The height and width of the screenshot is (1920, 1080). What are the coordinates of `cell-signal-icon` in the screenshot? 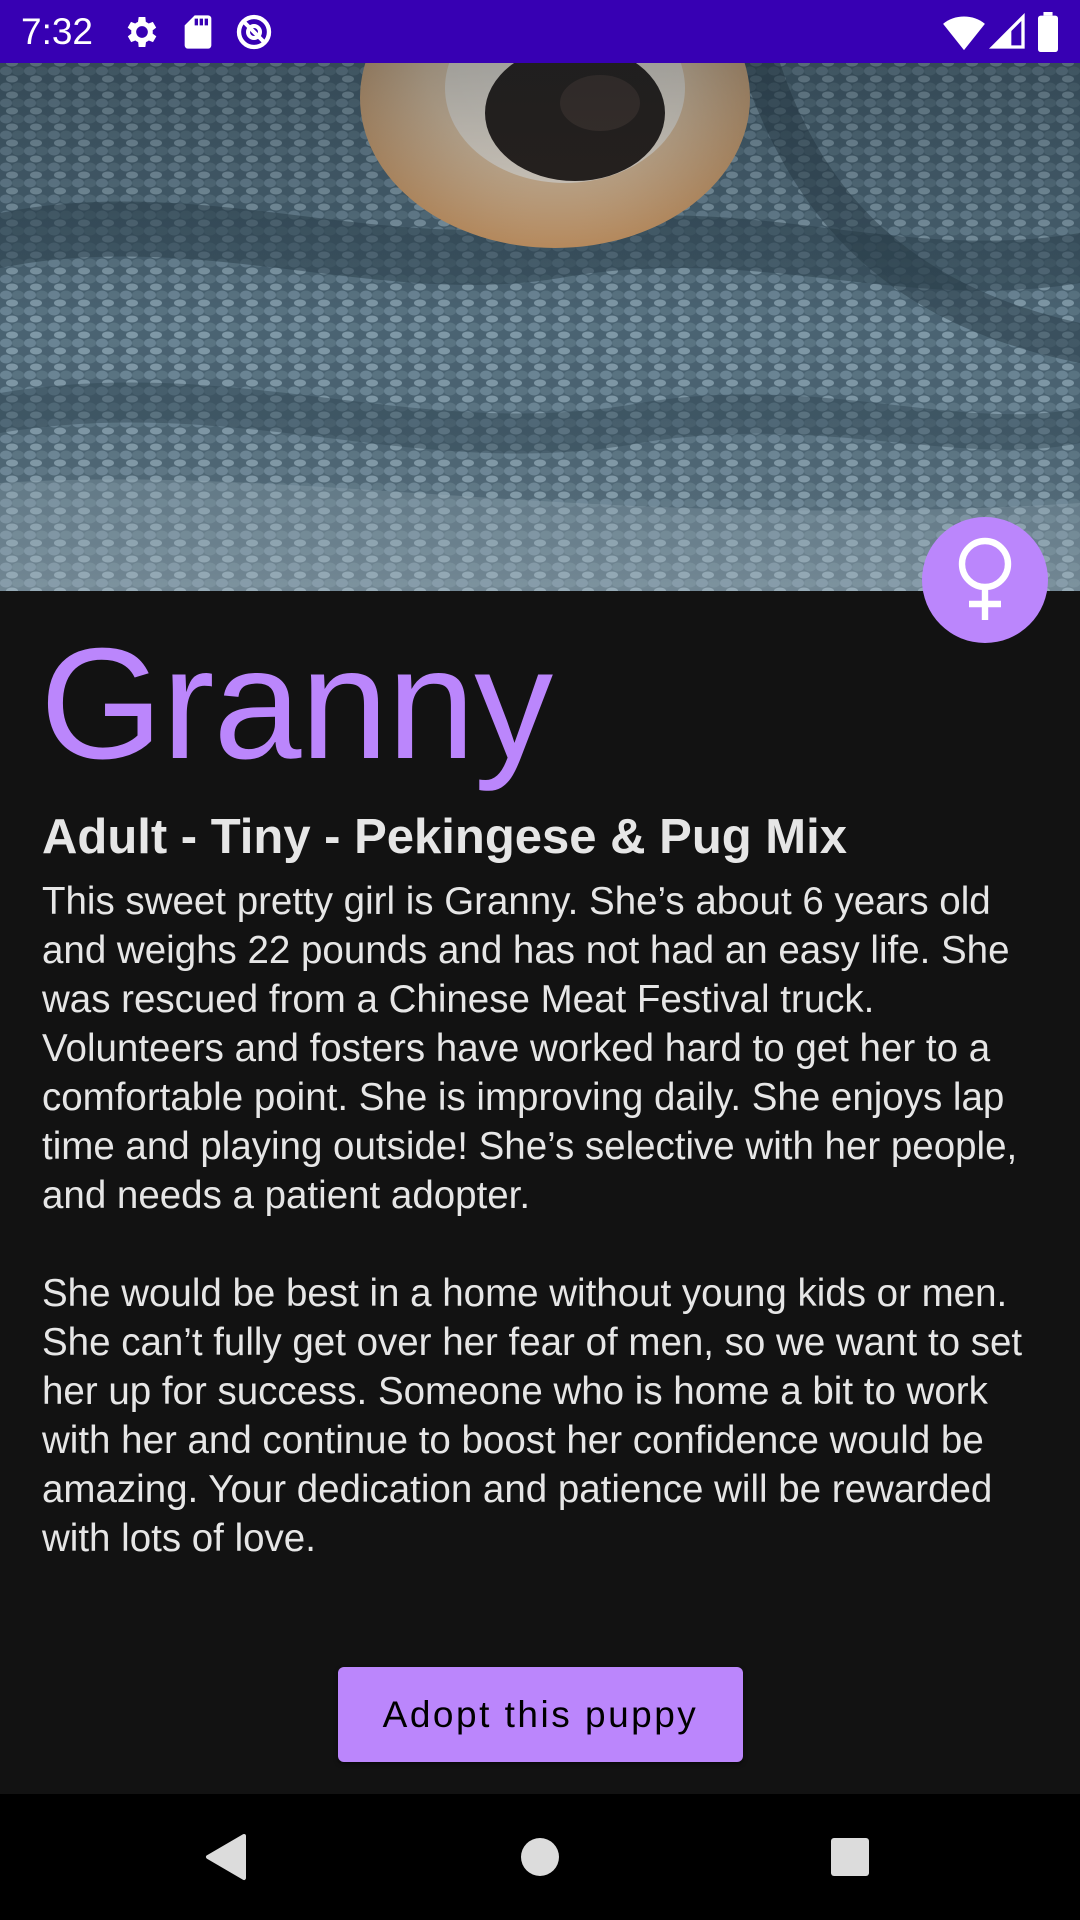 It's located at (1008, 32).